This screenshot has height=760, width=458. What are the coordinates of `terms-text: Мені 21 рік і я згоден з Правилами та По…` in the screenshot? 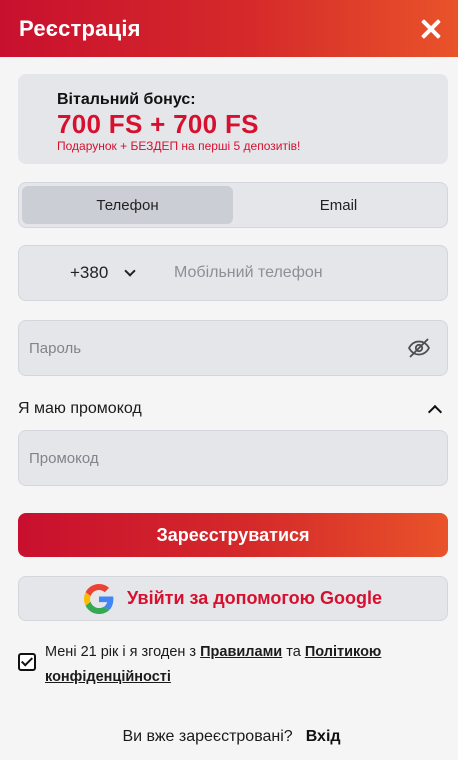 It's located at (246, 665).